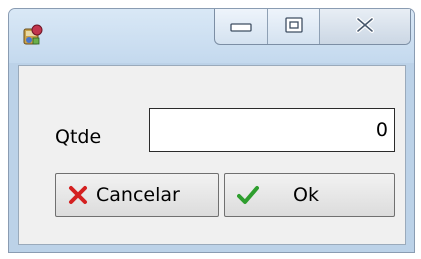  Describe the element at coordinates (248, 195) in the screenshot. I see `green-check-icon` at that location.